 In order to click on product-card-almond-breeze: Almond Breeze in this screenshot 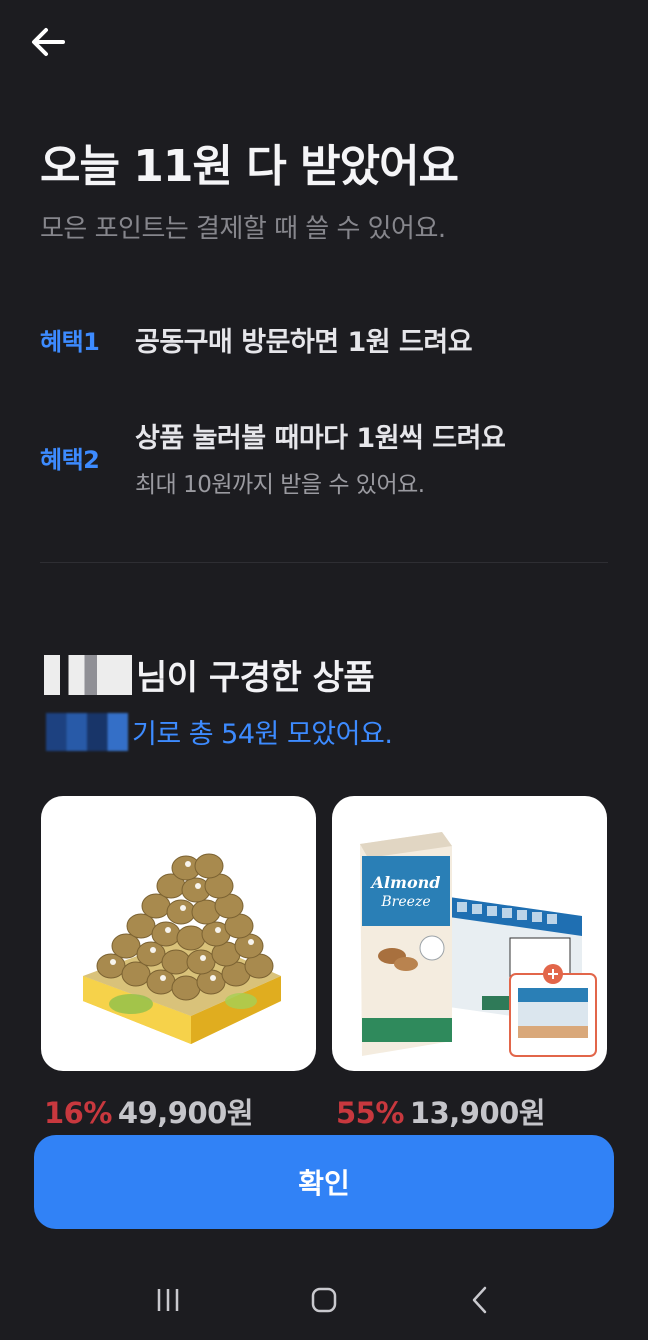, I will do `click(469, 933)`.